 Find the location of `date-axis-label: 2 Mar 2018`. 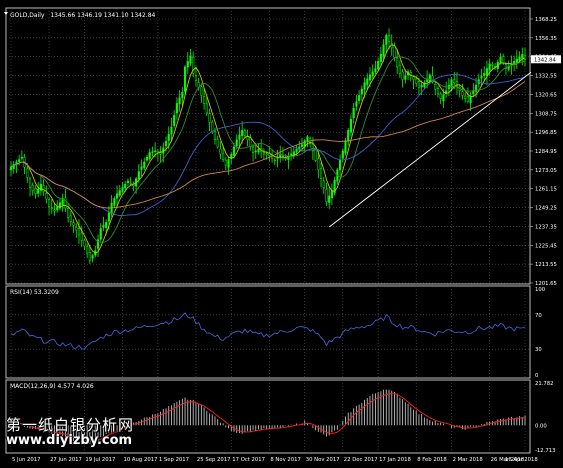

date-axis-label: 2 Mar 2018 is located at coordinates (468, 460).